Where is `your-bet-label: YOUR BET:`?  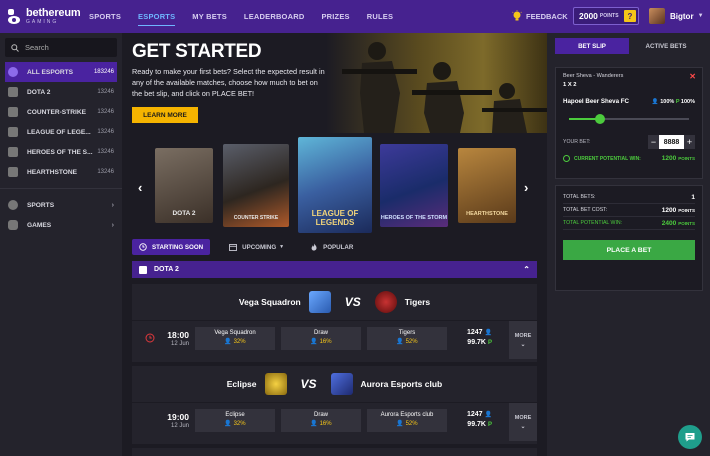 your-bet-label: YOUR BET: is located at coordinates (577, 142).